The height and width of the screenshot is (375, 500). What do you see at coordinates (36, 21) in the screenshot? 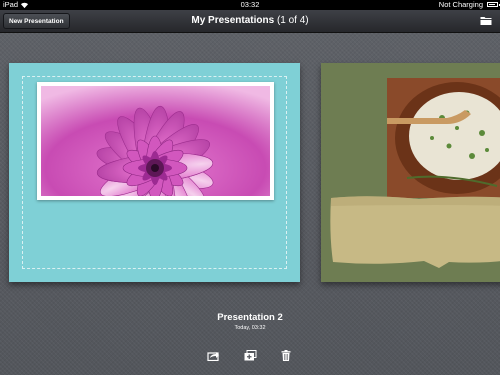
I see `new-presentation-button: New Presentation` at bounding box center [36, 21].